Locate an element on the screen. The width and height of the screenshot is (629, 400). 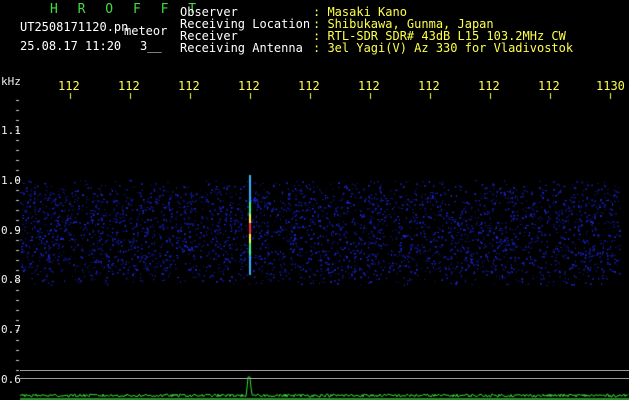
spectrum-upper-guide is located at coordinates (324, 370).